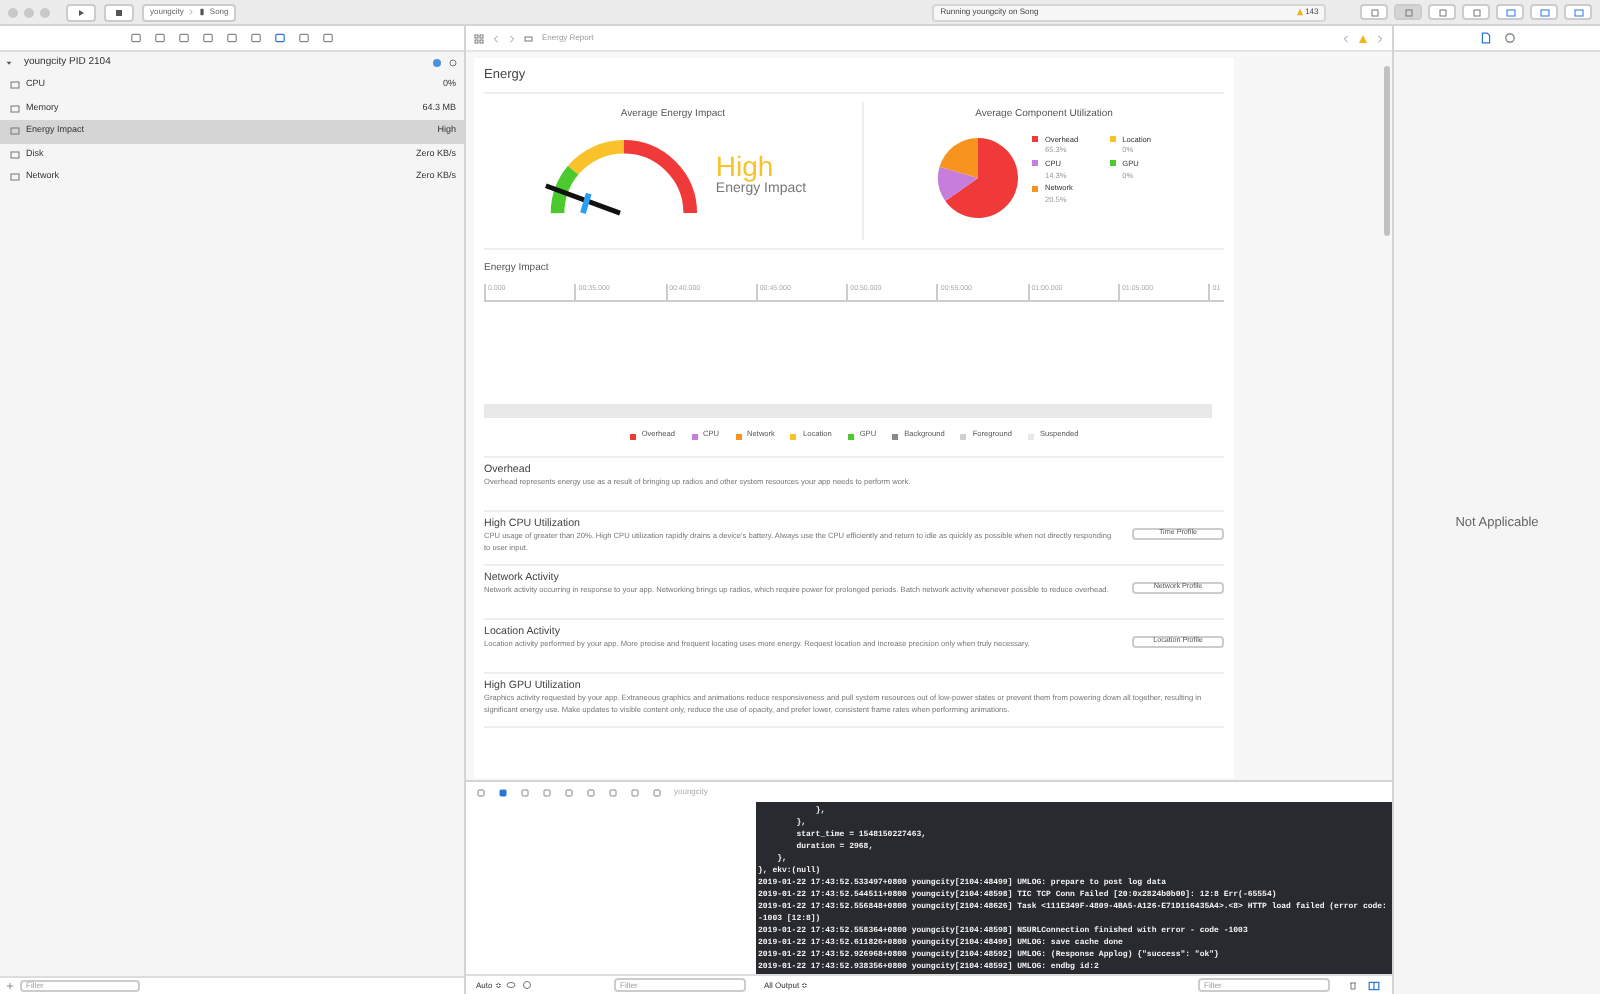  I want to click on split-view-icon, so click(1374, 985).